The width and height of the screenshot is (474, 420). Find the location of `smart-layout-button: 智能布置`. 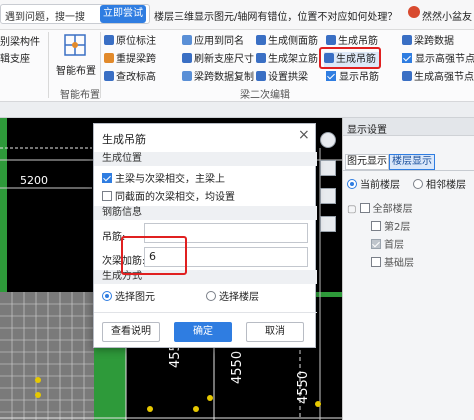

smart-layout-button: 智能布置 is located at coordinates (76, 56).